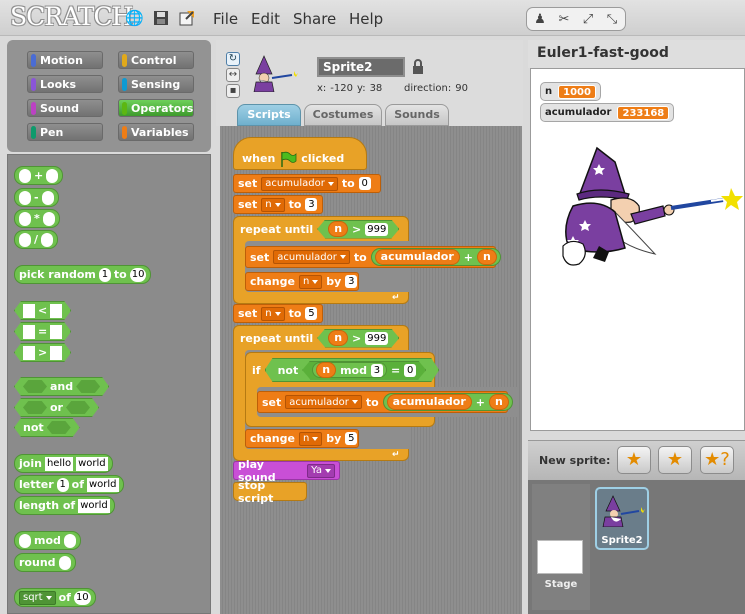 Image resolution: width=745 pixels, height=614 pixels. I want to click on equals-condition: n mod 3 = 0, so click(364, 370).